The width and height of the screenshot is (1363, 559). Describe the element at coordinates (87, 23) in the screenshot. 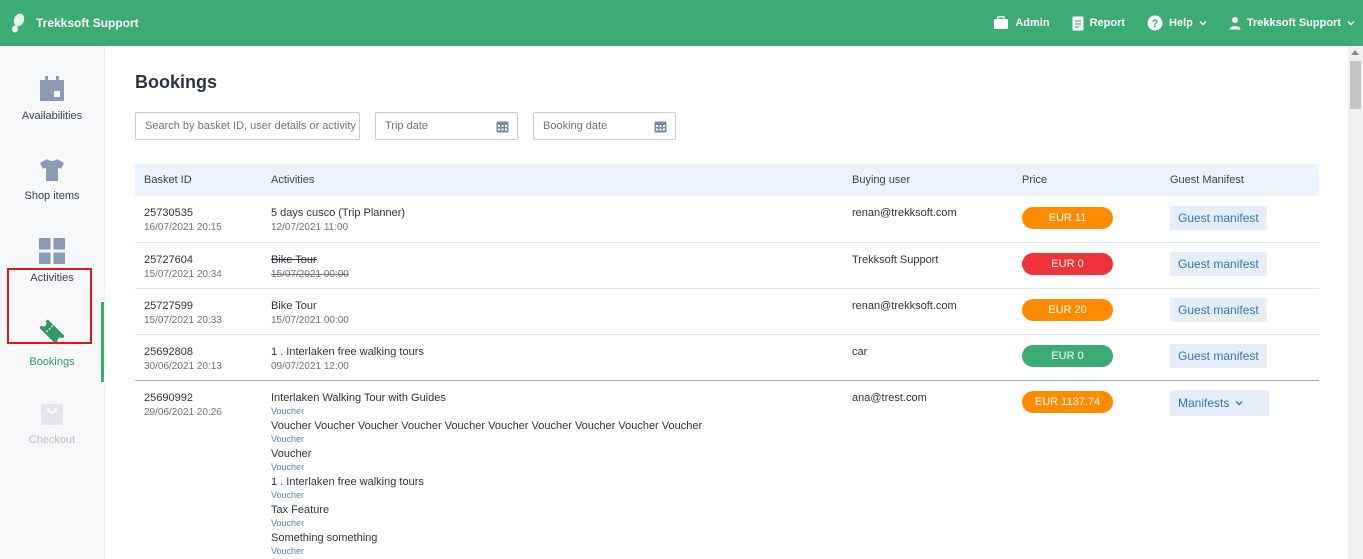

I see `brand-name: Trekksoft Support` at that location.